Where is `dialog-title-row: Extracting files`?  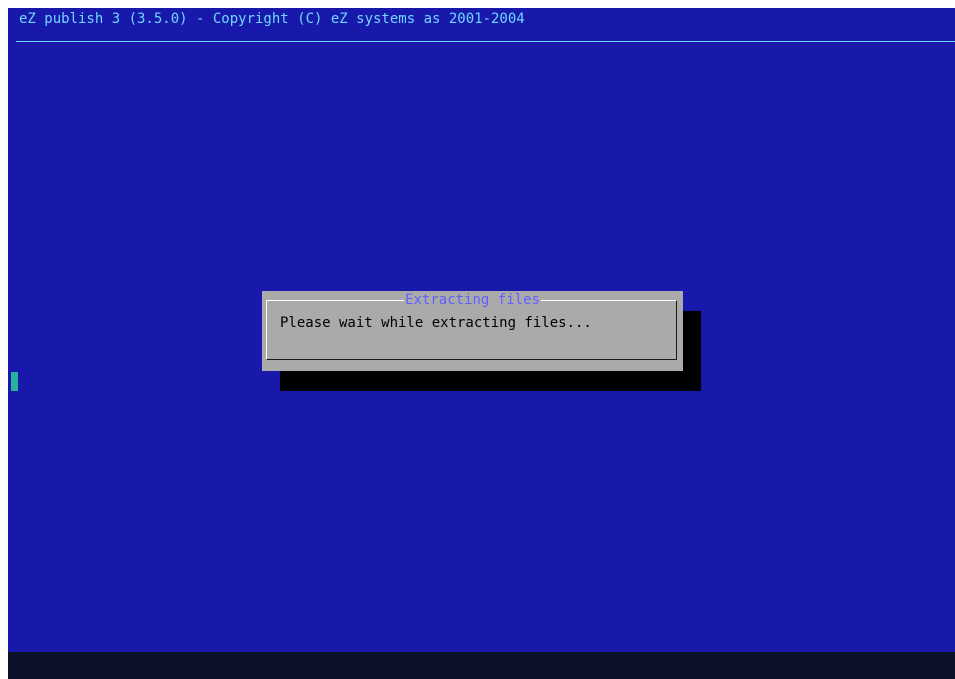 dialog-title-row: Extracting files is located at coordinates (472, 300).